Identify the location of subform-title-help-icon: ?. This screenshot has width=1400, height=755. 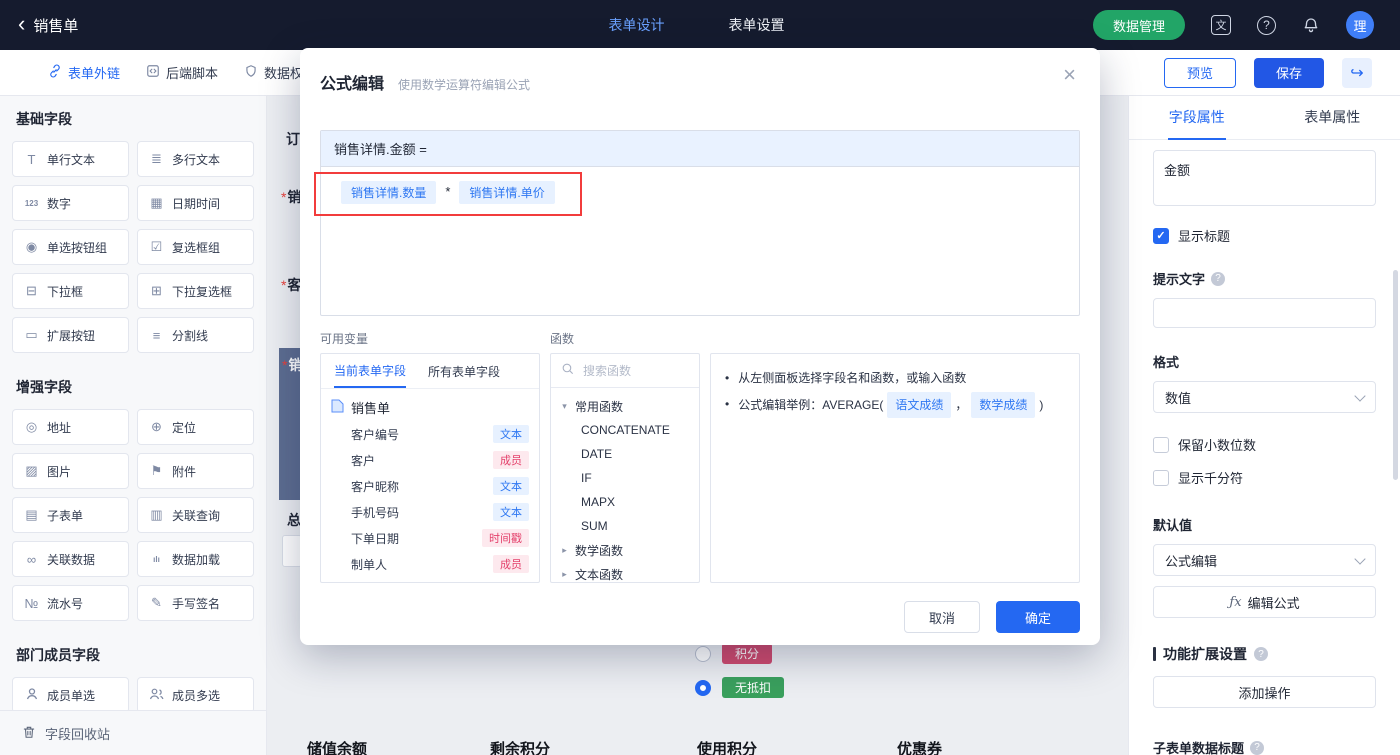
(1257, 747).